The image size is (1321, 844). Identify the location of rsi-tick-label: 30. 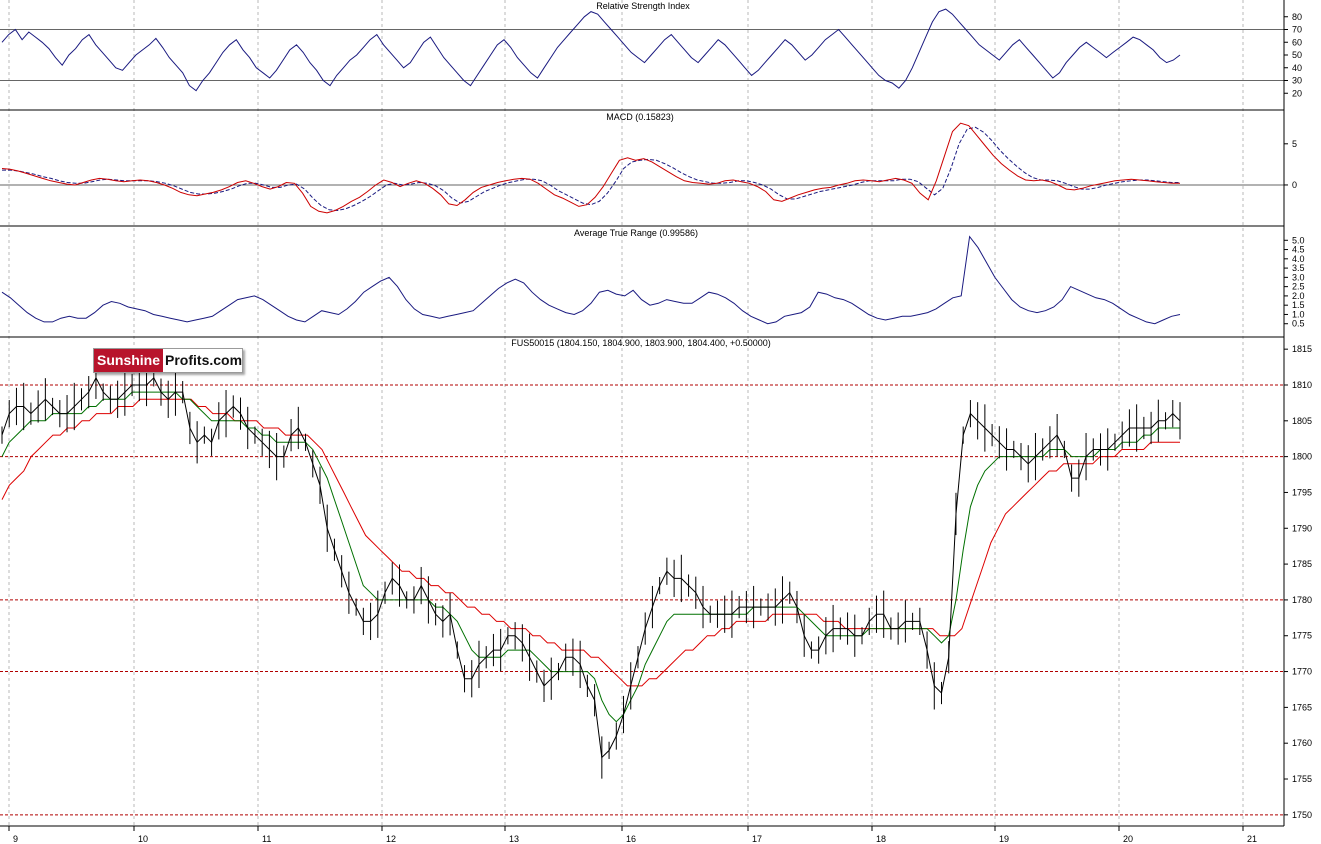
(1297, 81).